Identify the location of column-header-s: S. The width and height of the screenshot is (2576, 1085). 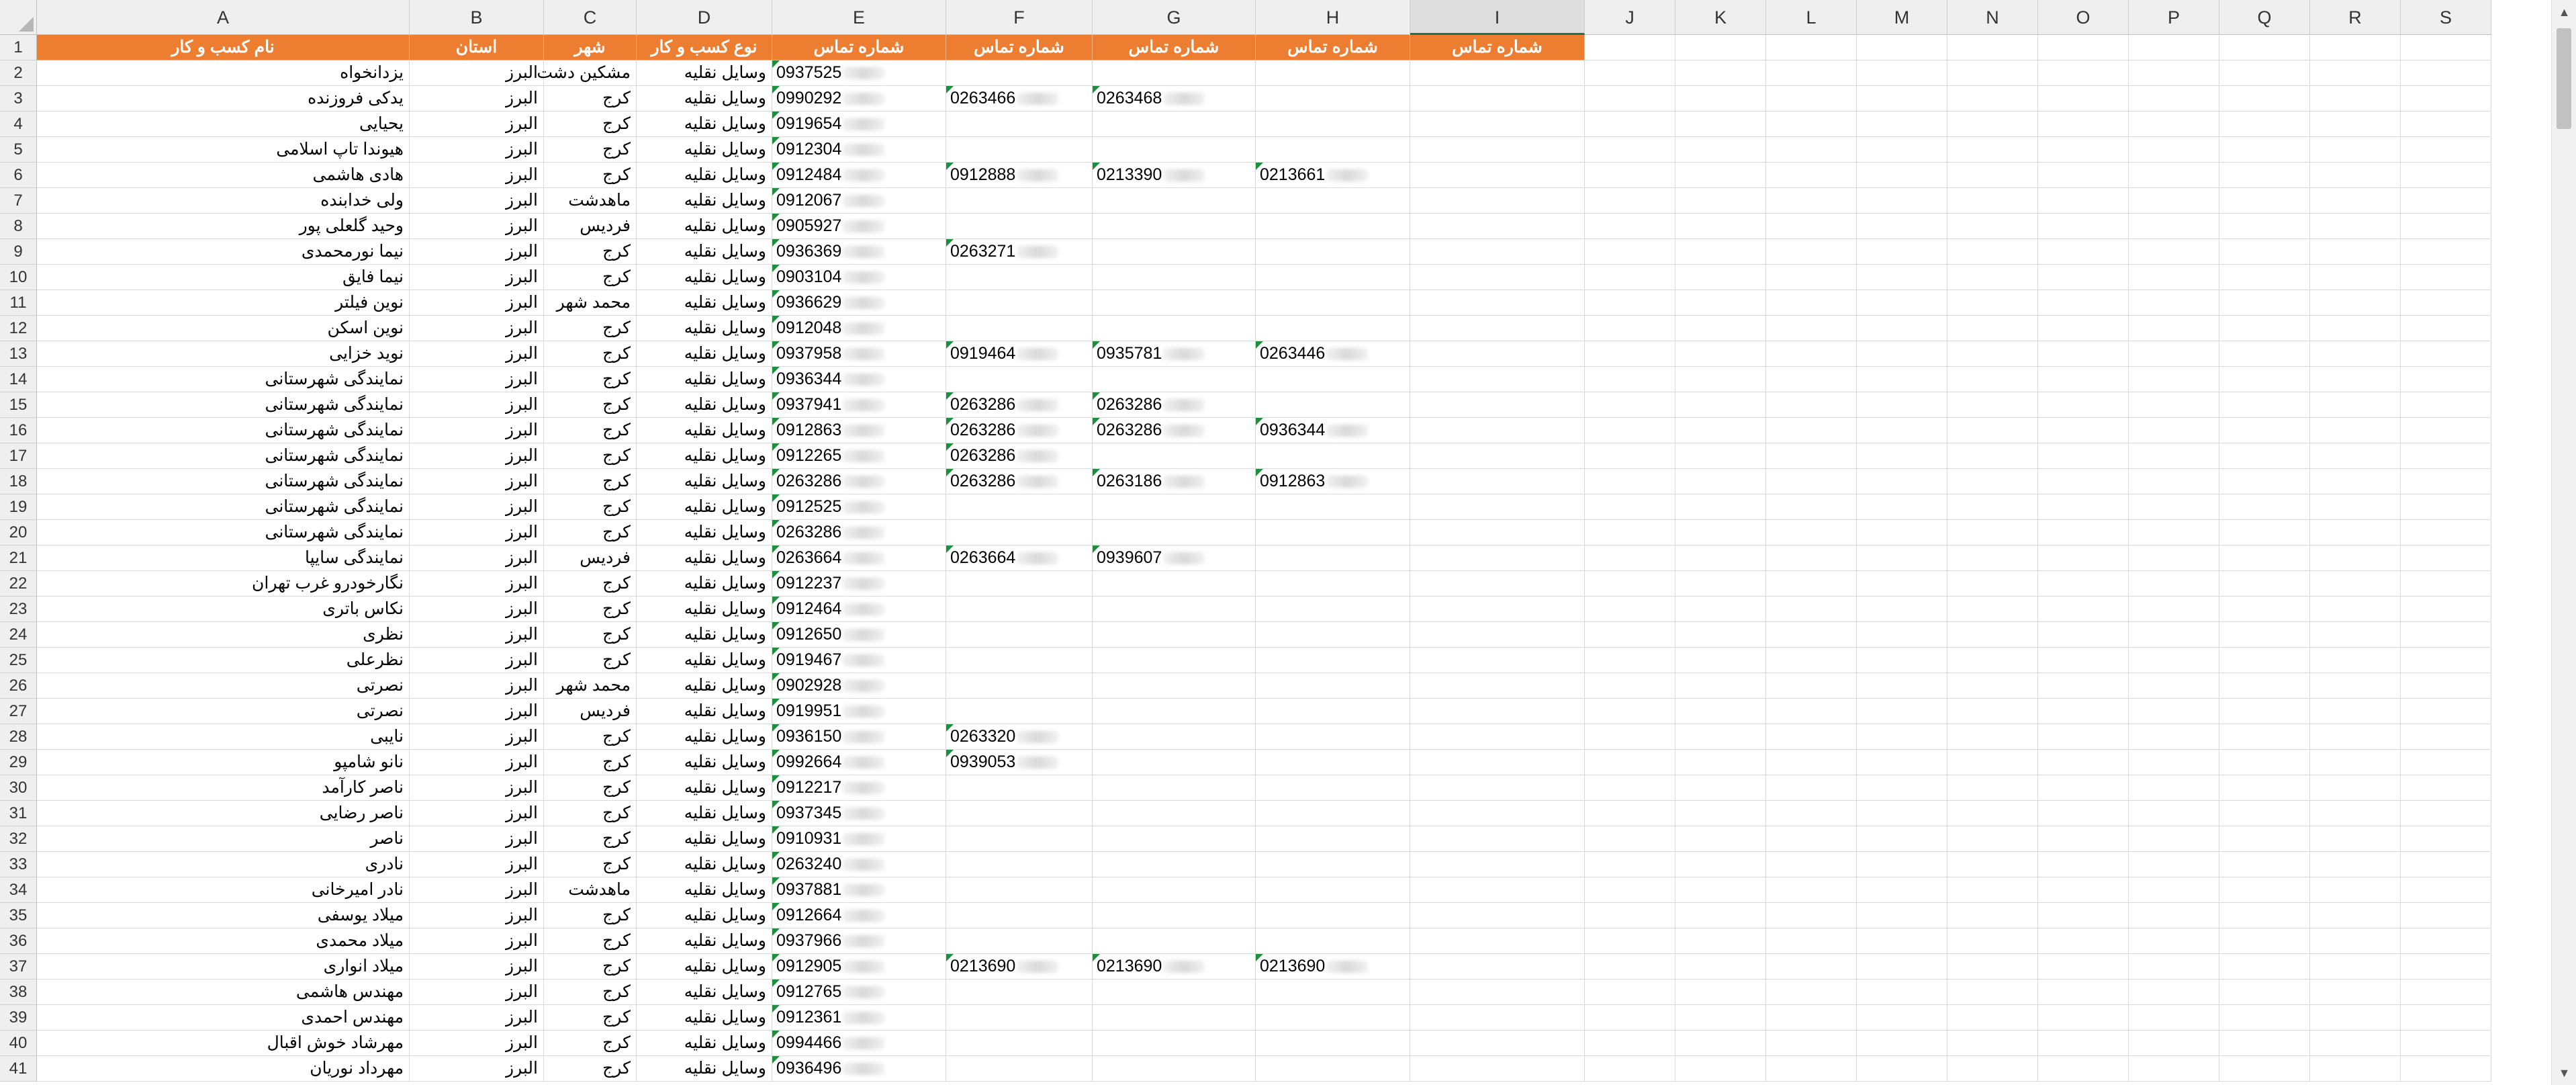
(2446, 17).